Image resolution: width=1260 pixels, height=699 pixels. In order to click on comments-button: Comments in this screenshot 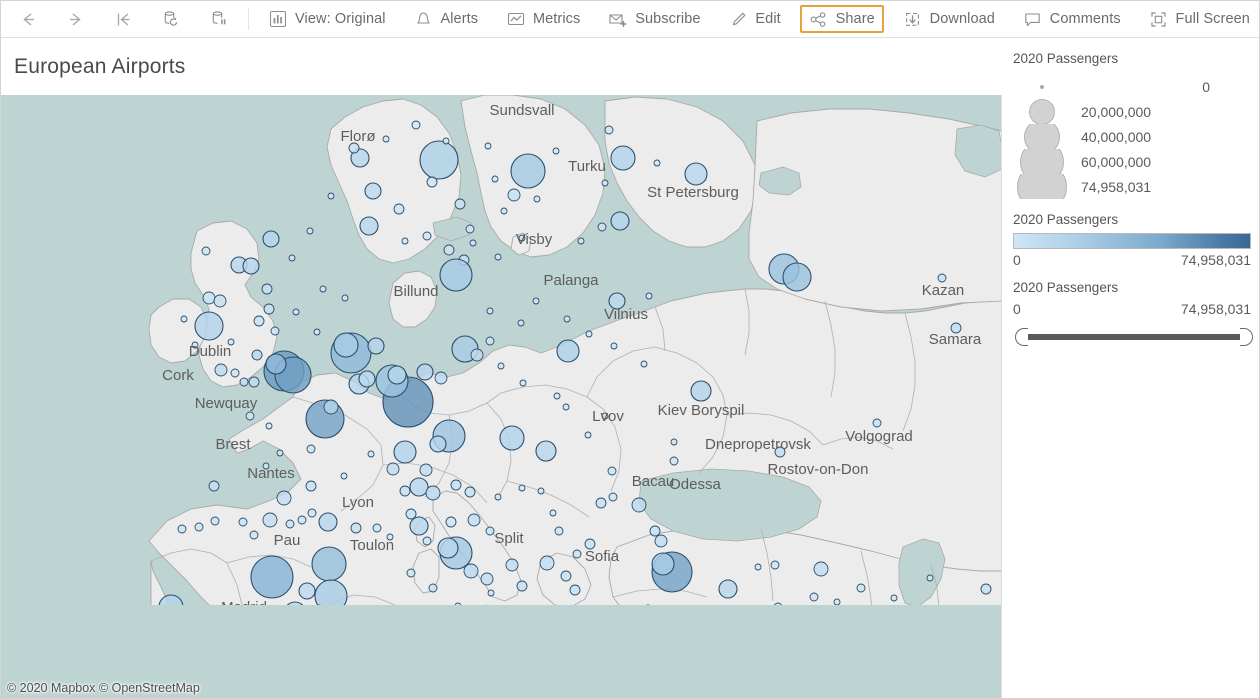, I will do `click(1072, 19)`.